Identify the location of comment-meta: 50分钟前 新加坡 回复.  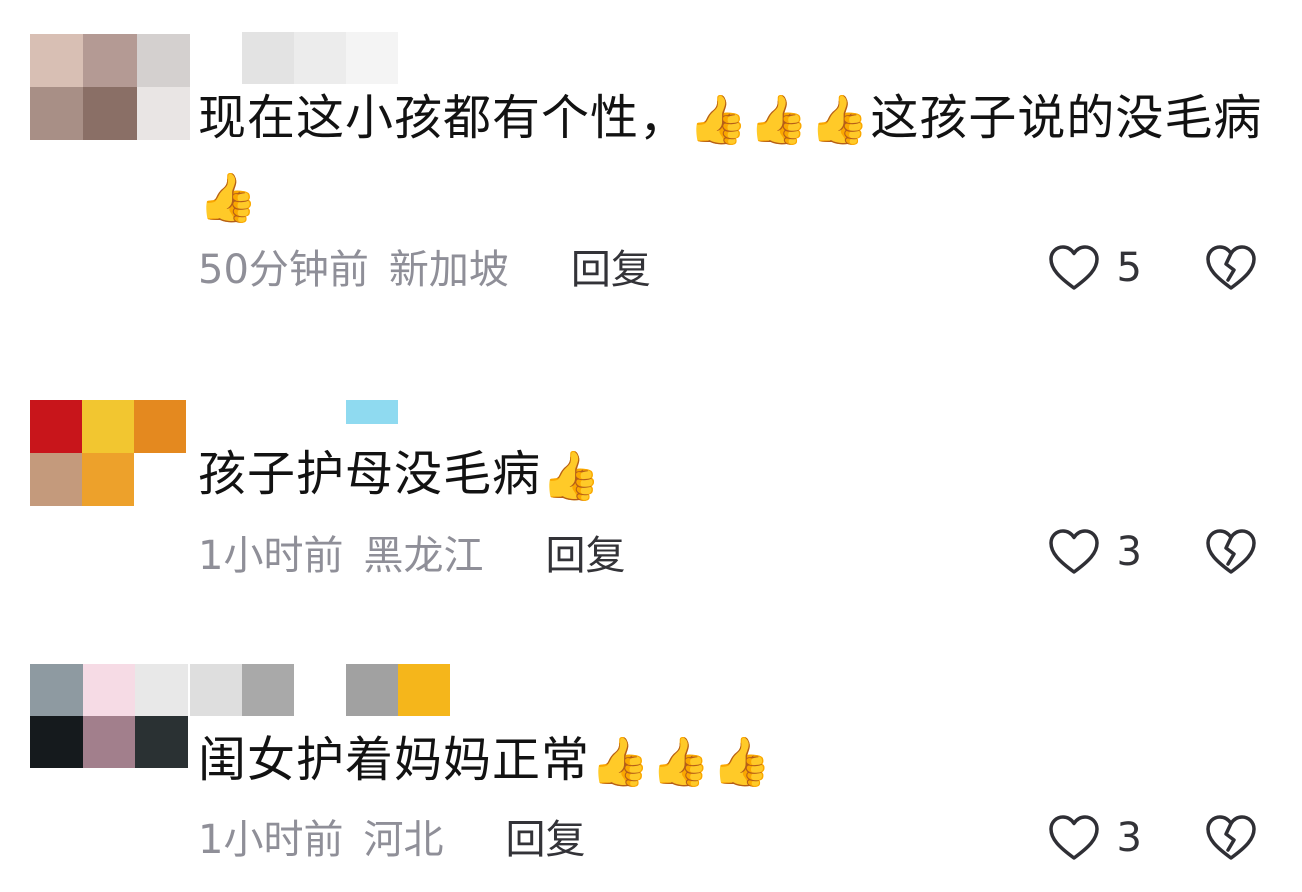
(424, 266).